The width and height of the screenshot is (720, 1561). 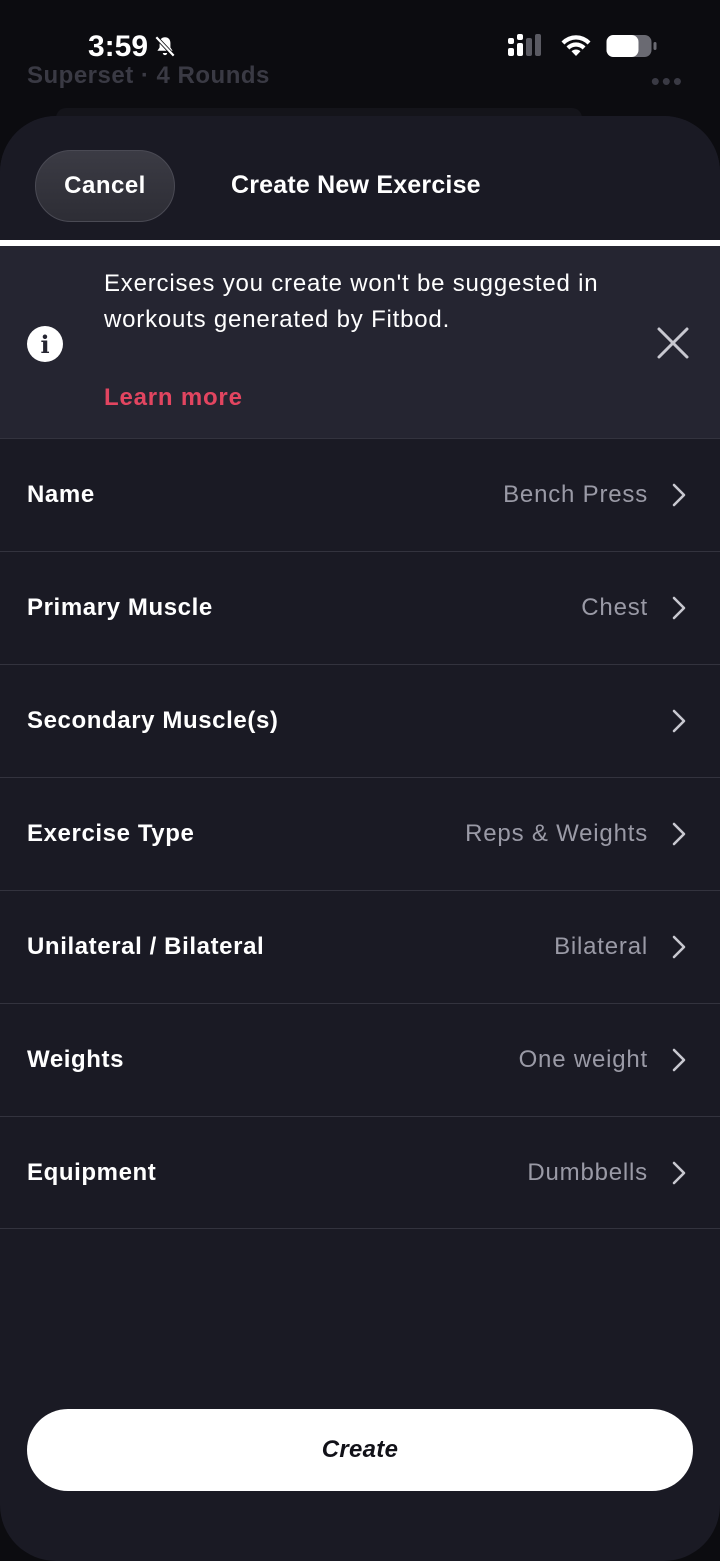 I want to click on field-row-equipment: Equipment Dumbbells, so click(x=360, y=1172).